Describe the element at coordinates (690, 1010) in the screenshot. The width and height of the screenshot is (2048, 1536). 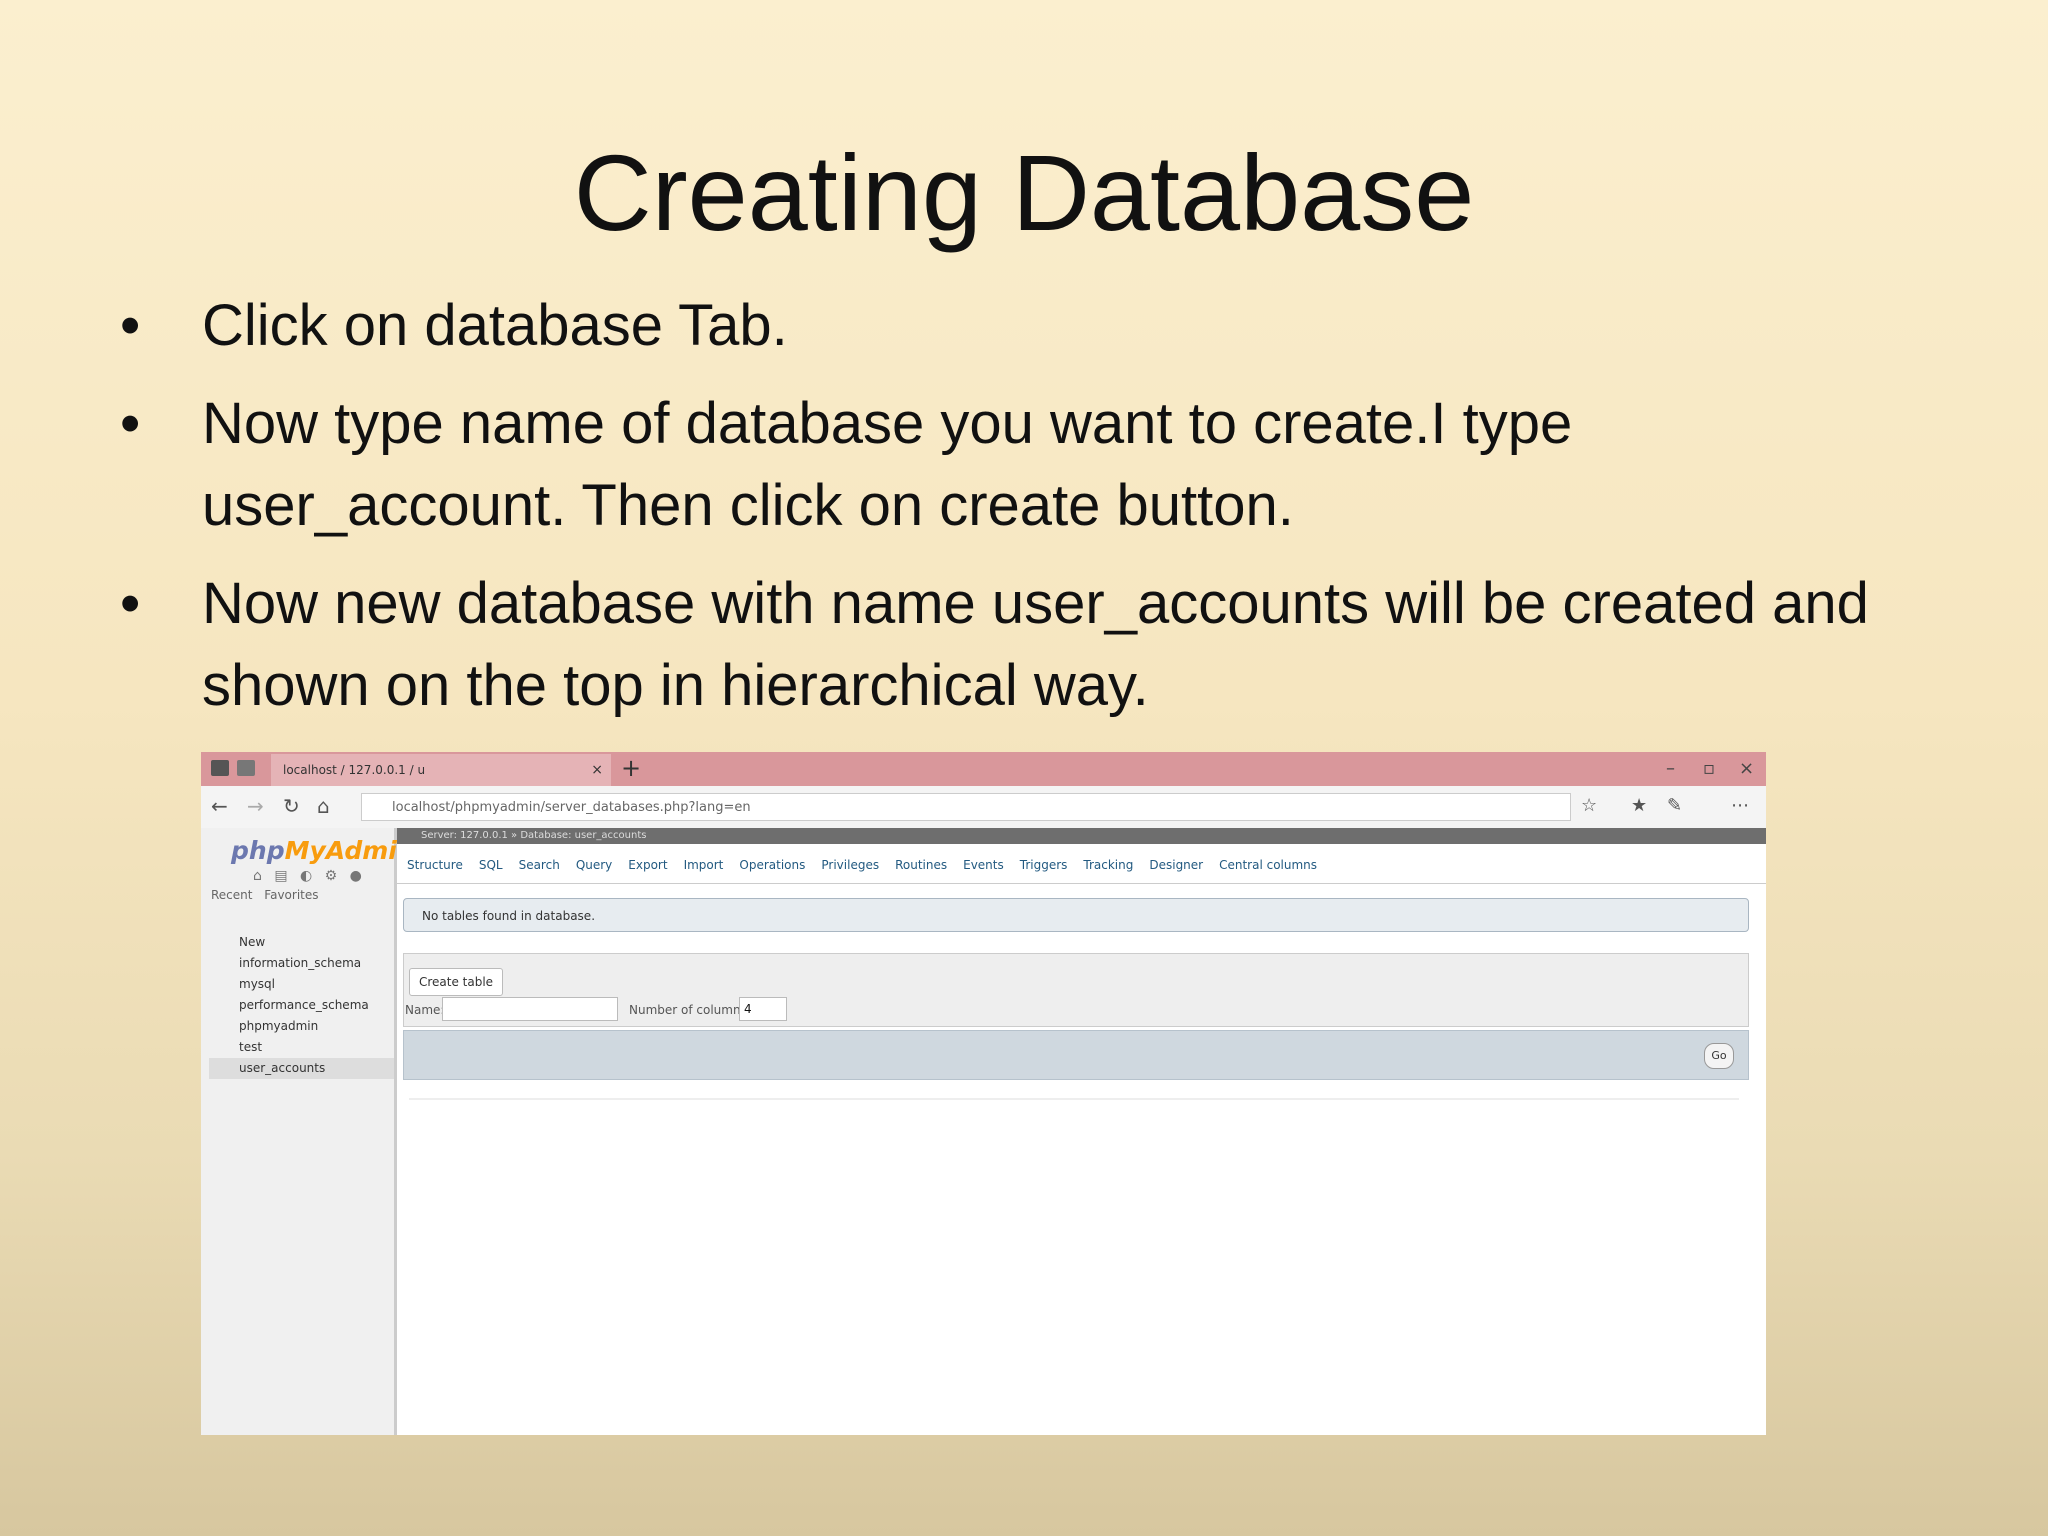
I see `columns-label: Number of columns:` at that location.